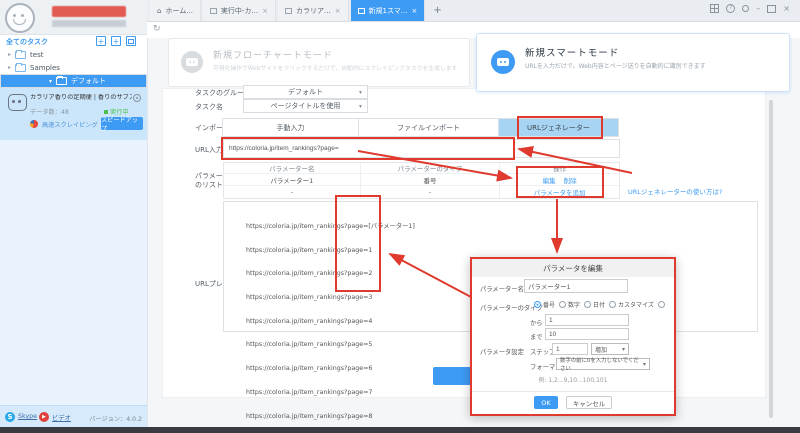 This screenshot has height=433, width=800. What do you see at coordinates (122, 125) in the screenshot?
I see `speedup-button: スピードアップ` at bounding box center [122, 125].